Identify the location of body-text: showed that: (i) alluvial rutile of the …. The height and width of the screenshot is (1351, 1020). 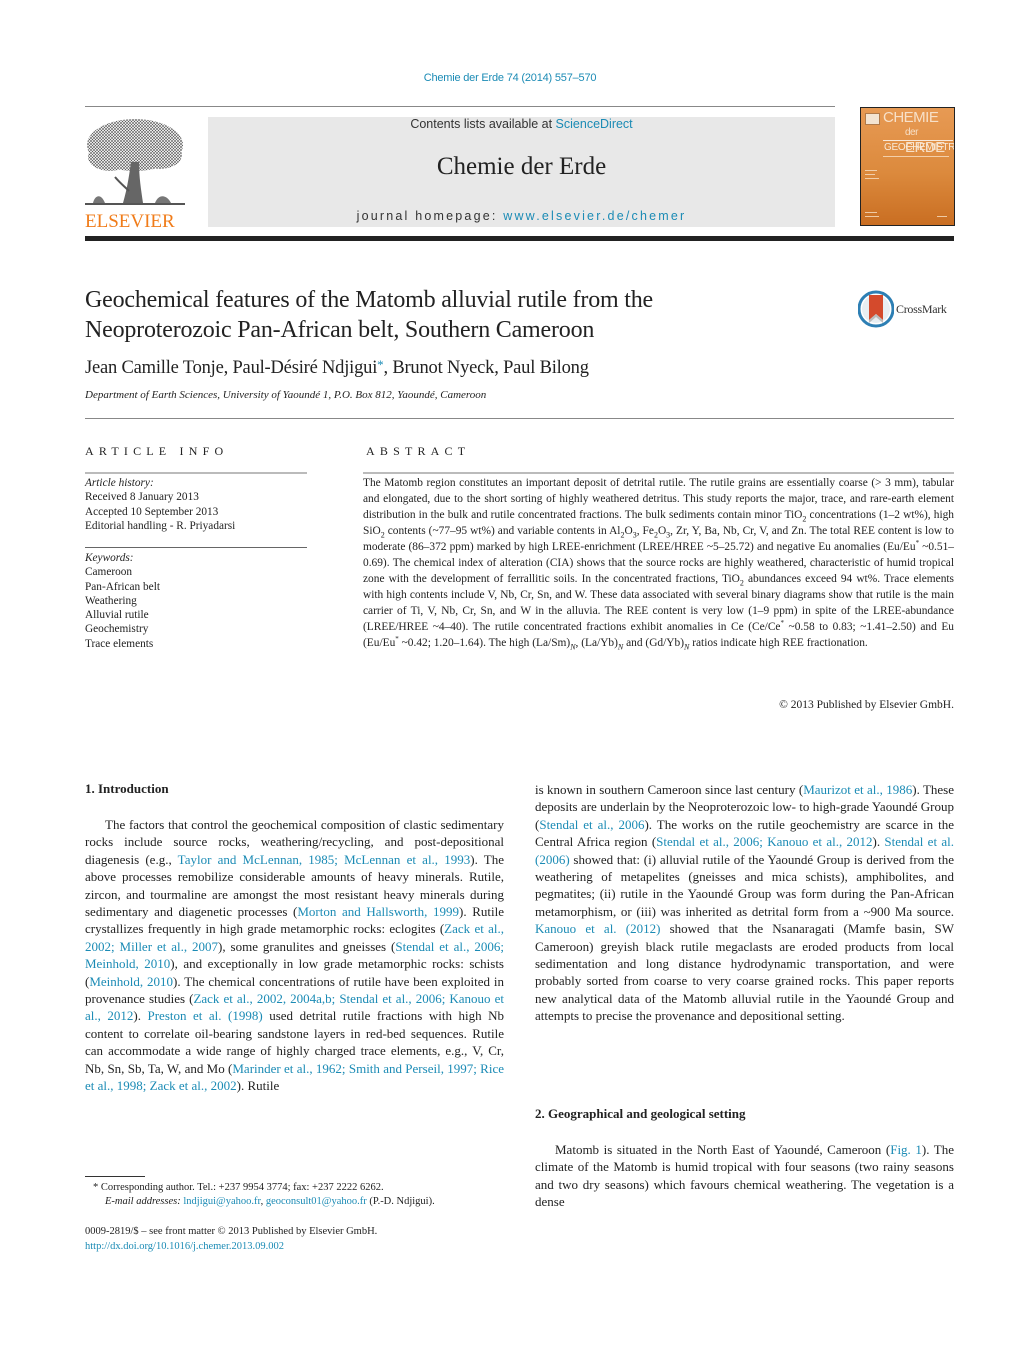
(744, 885).